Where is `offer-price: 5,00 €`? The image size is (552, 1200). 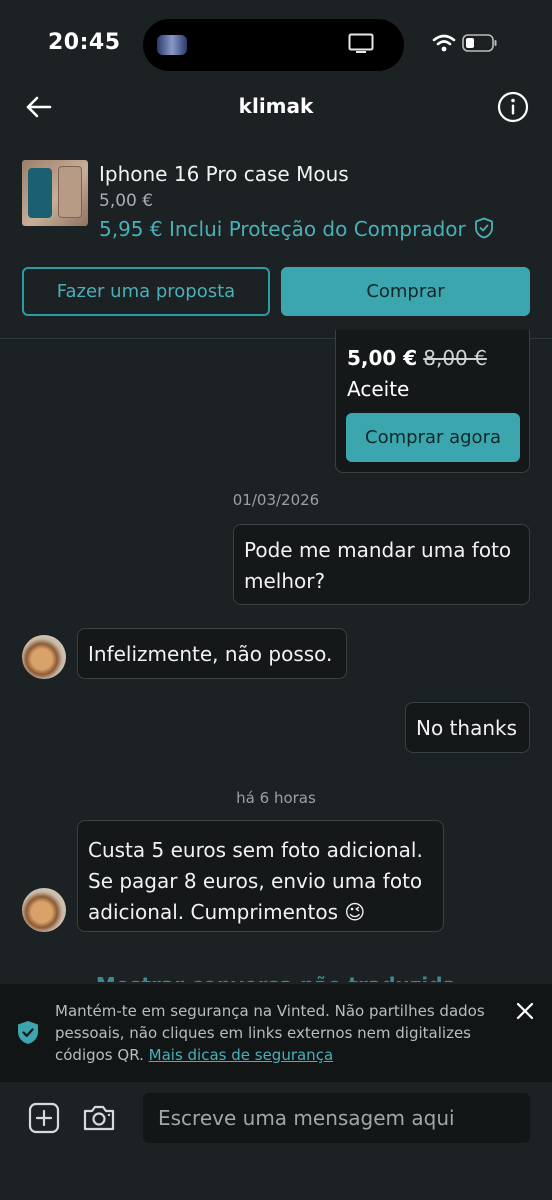 offer-price: 5,00 € is located at coordinates (382, 358).